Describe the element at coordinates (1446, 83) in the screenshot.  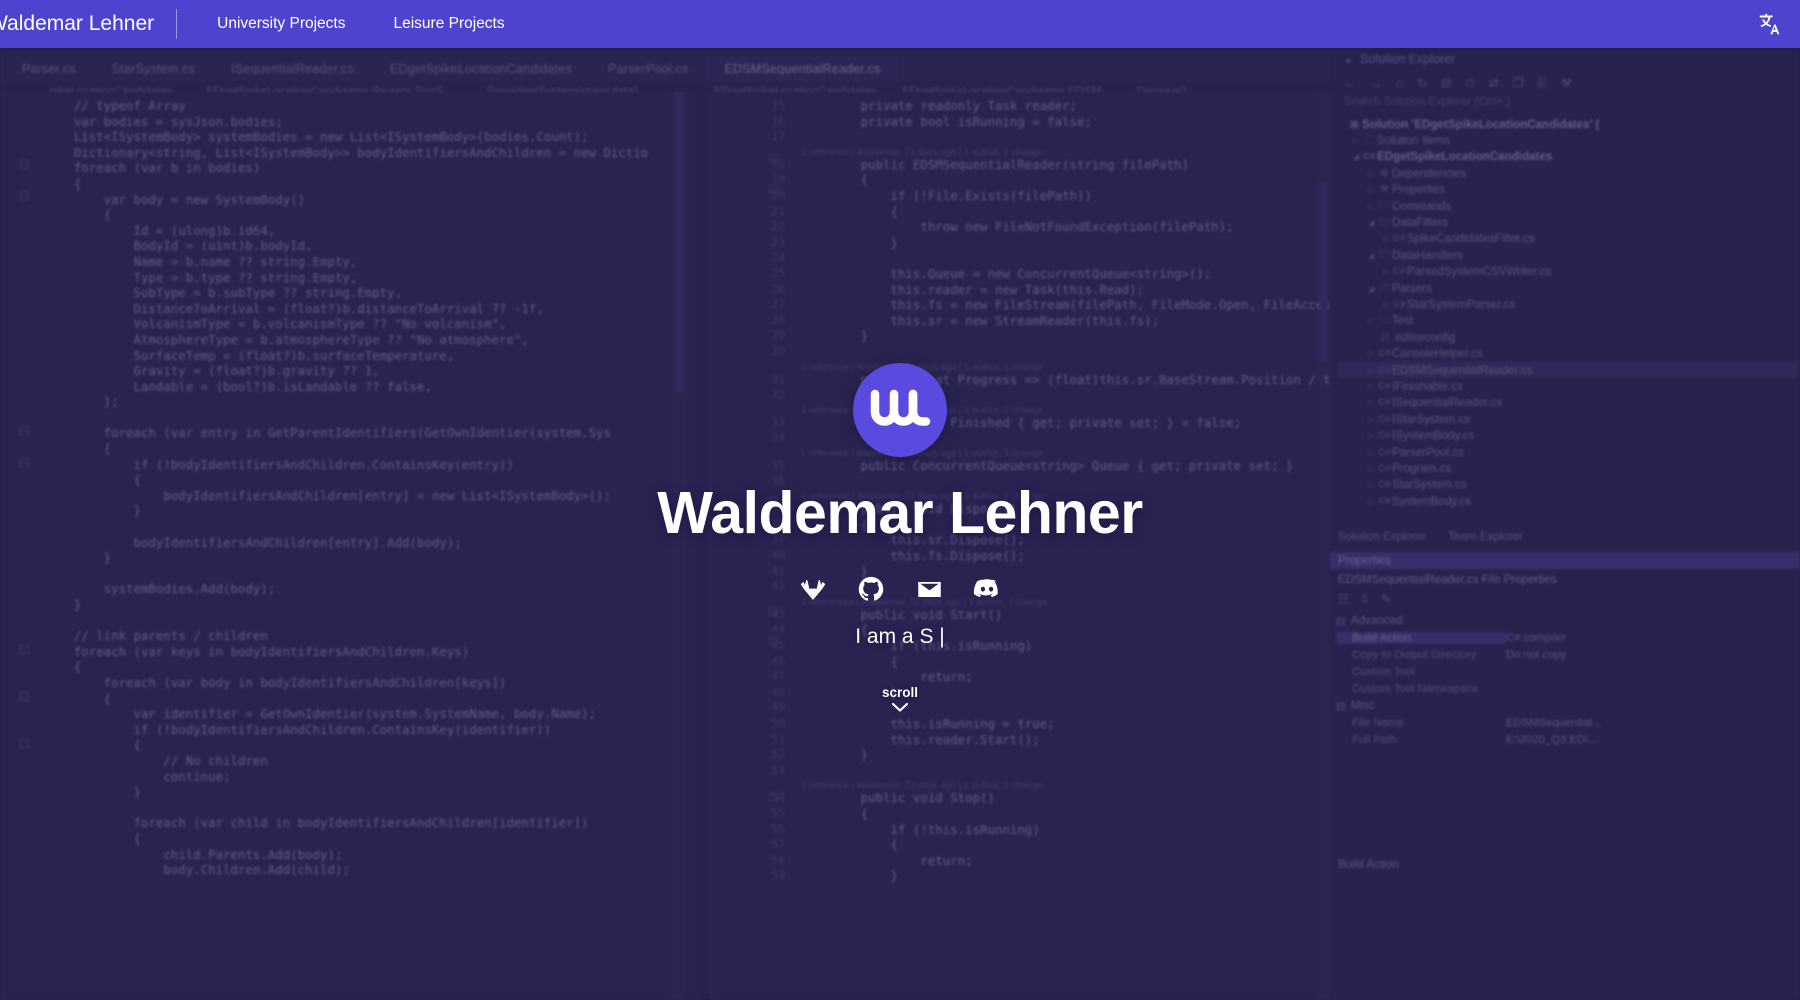
I see `collapse-icon: ⊟` at that location.